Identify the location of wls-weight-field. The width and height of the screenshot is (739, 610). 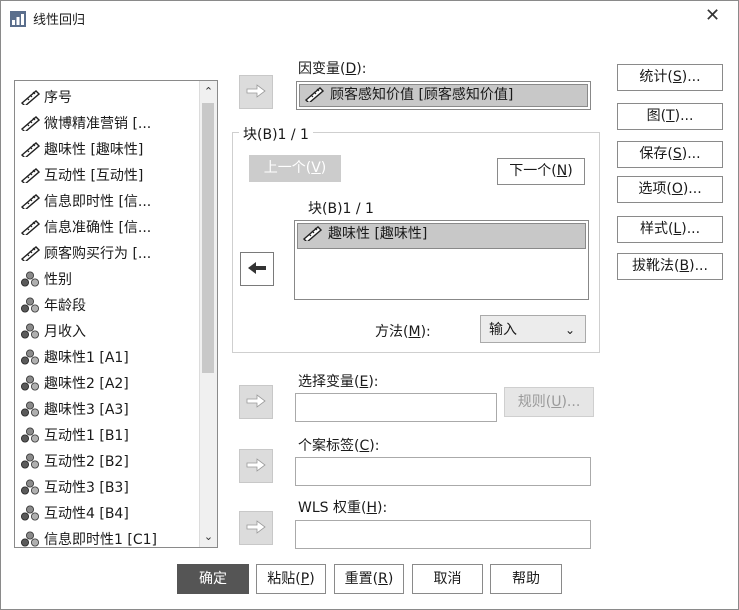
(443, 534).